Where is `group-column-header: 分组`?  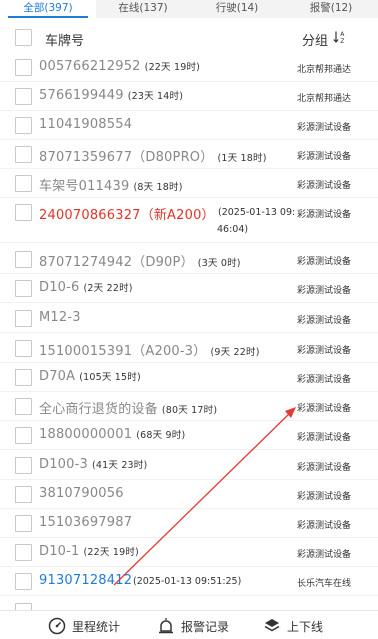 group-column-header: 分组 is located at coordinates (315, 39).